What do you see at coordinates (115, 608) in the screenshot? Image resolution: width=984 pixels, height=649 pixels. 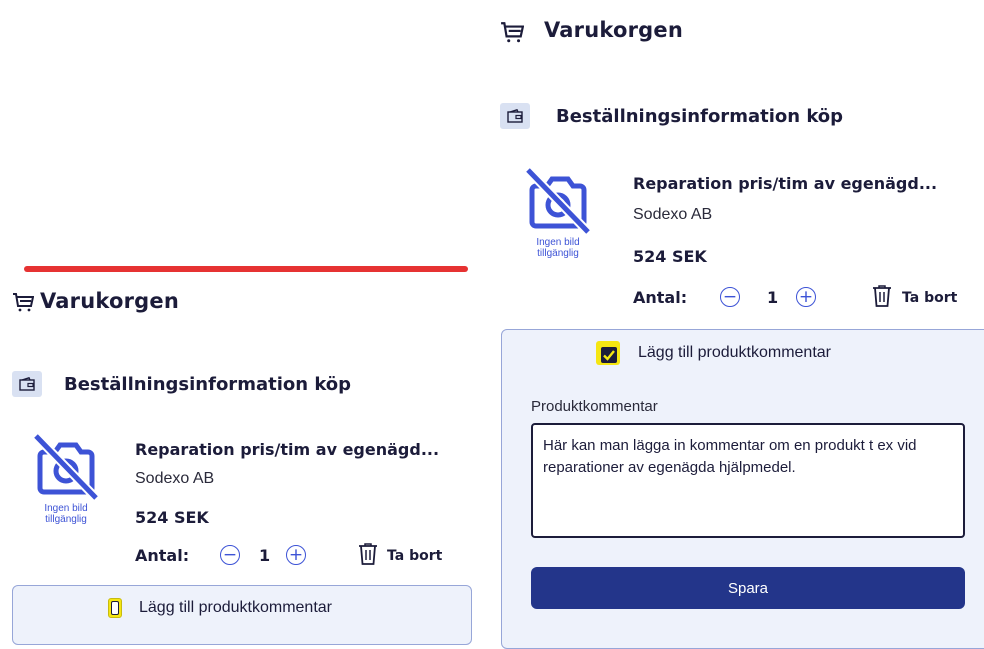 I see `comment-checkbox-unchecked` at bounding box center [115, 608].